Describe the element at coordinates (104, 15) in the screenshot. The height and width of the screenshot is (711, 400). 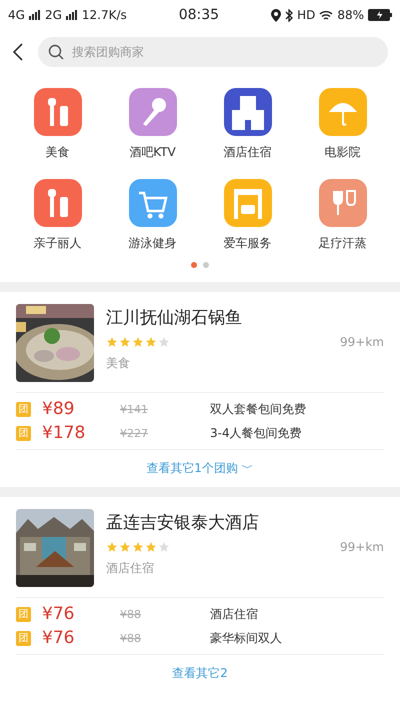
I see `network-speed: 12.7K/s` at that location.